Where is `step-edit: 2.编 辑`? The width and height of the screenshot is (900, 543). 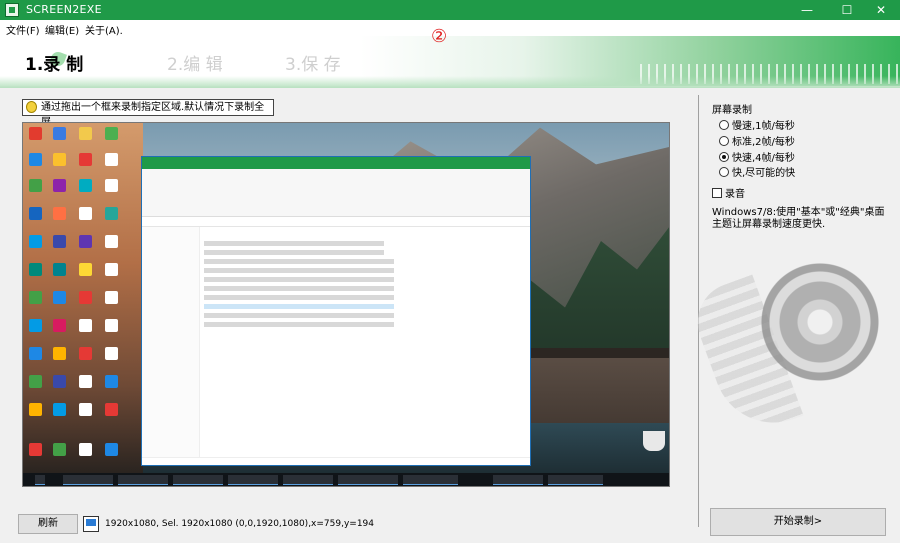
step-edit: 2.编 辑 is located at coordinates (195, 62).